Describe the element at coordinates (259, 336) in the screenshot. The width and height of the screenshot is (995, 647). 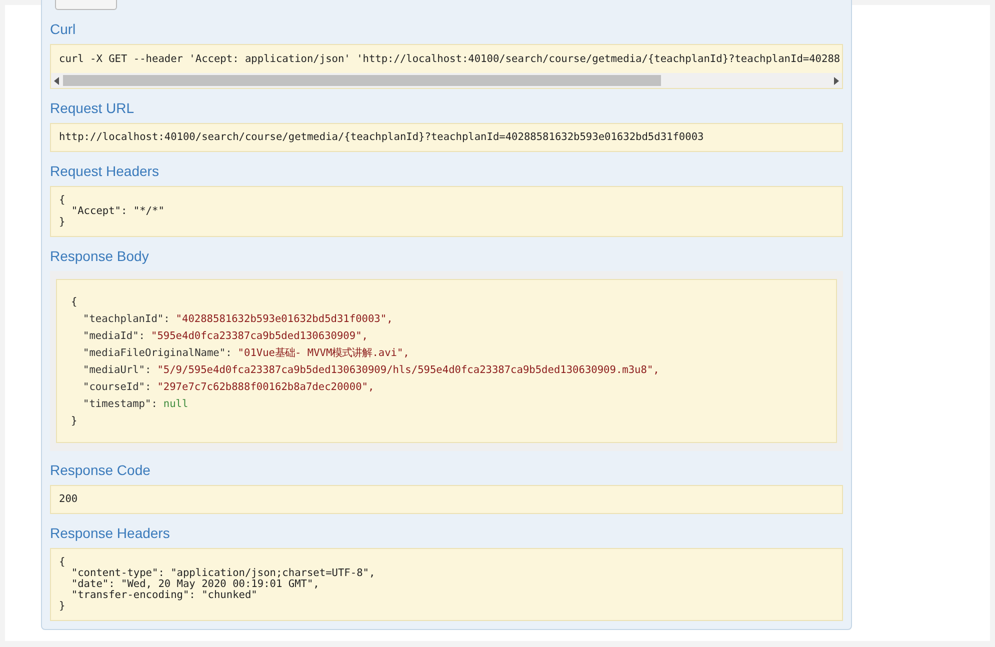
I see `json-value: "595e4d0fca23387ca9b5ded130630909",` at that location.